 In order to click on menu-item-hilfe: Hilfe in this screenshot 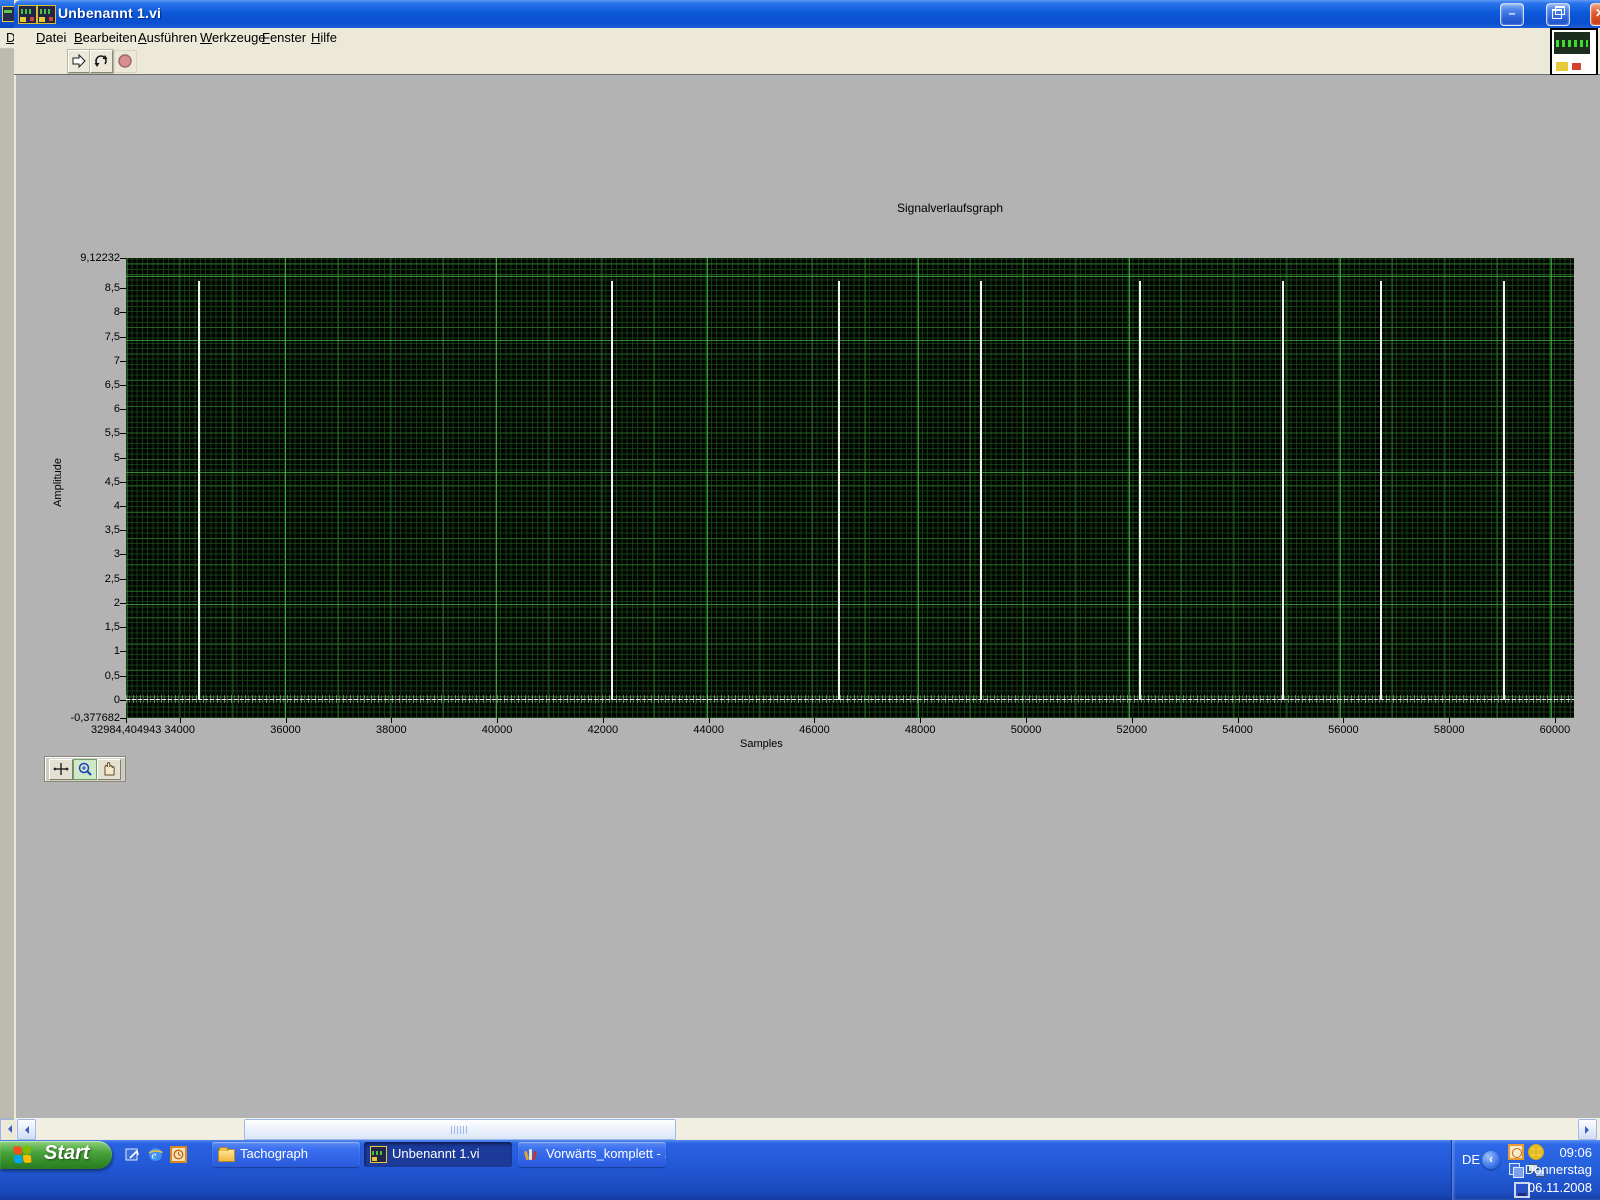, I will do `click(324, 37)`.